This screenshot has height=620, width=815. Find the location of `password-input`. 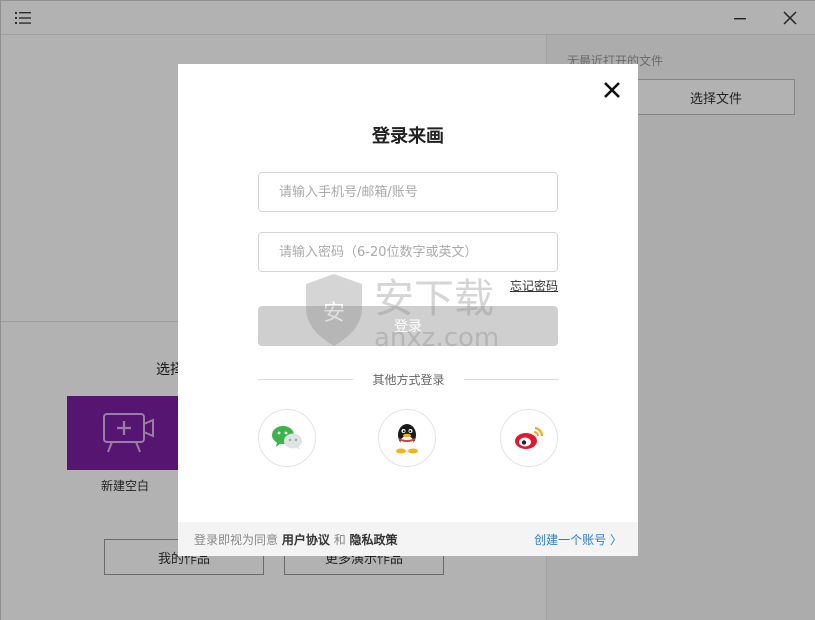

password-input is located at coordinates (408, 252).